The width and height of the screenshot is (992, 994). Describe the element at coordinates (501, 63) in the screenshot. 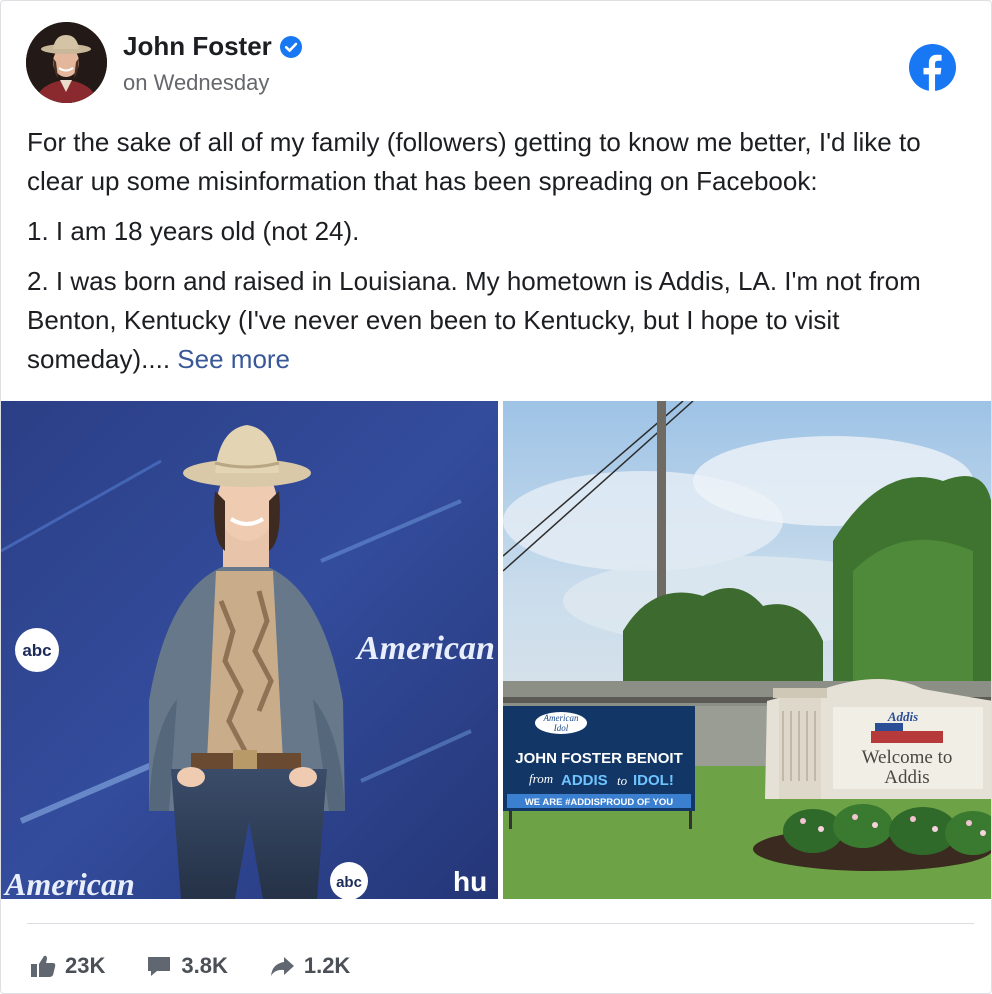

I see `post-header: John Foster on Wednesday` at that location.